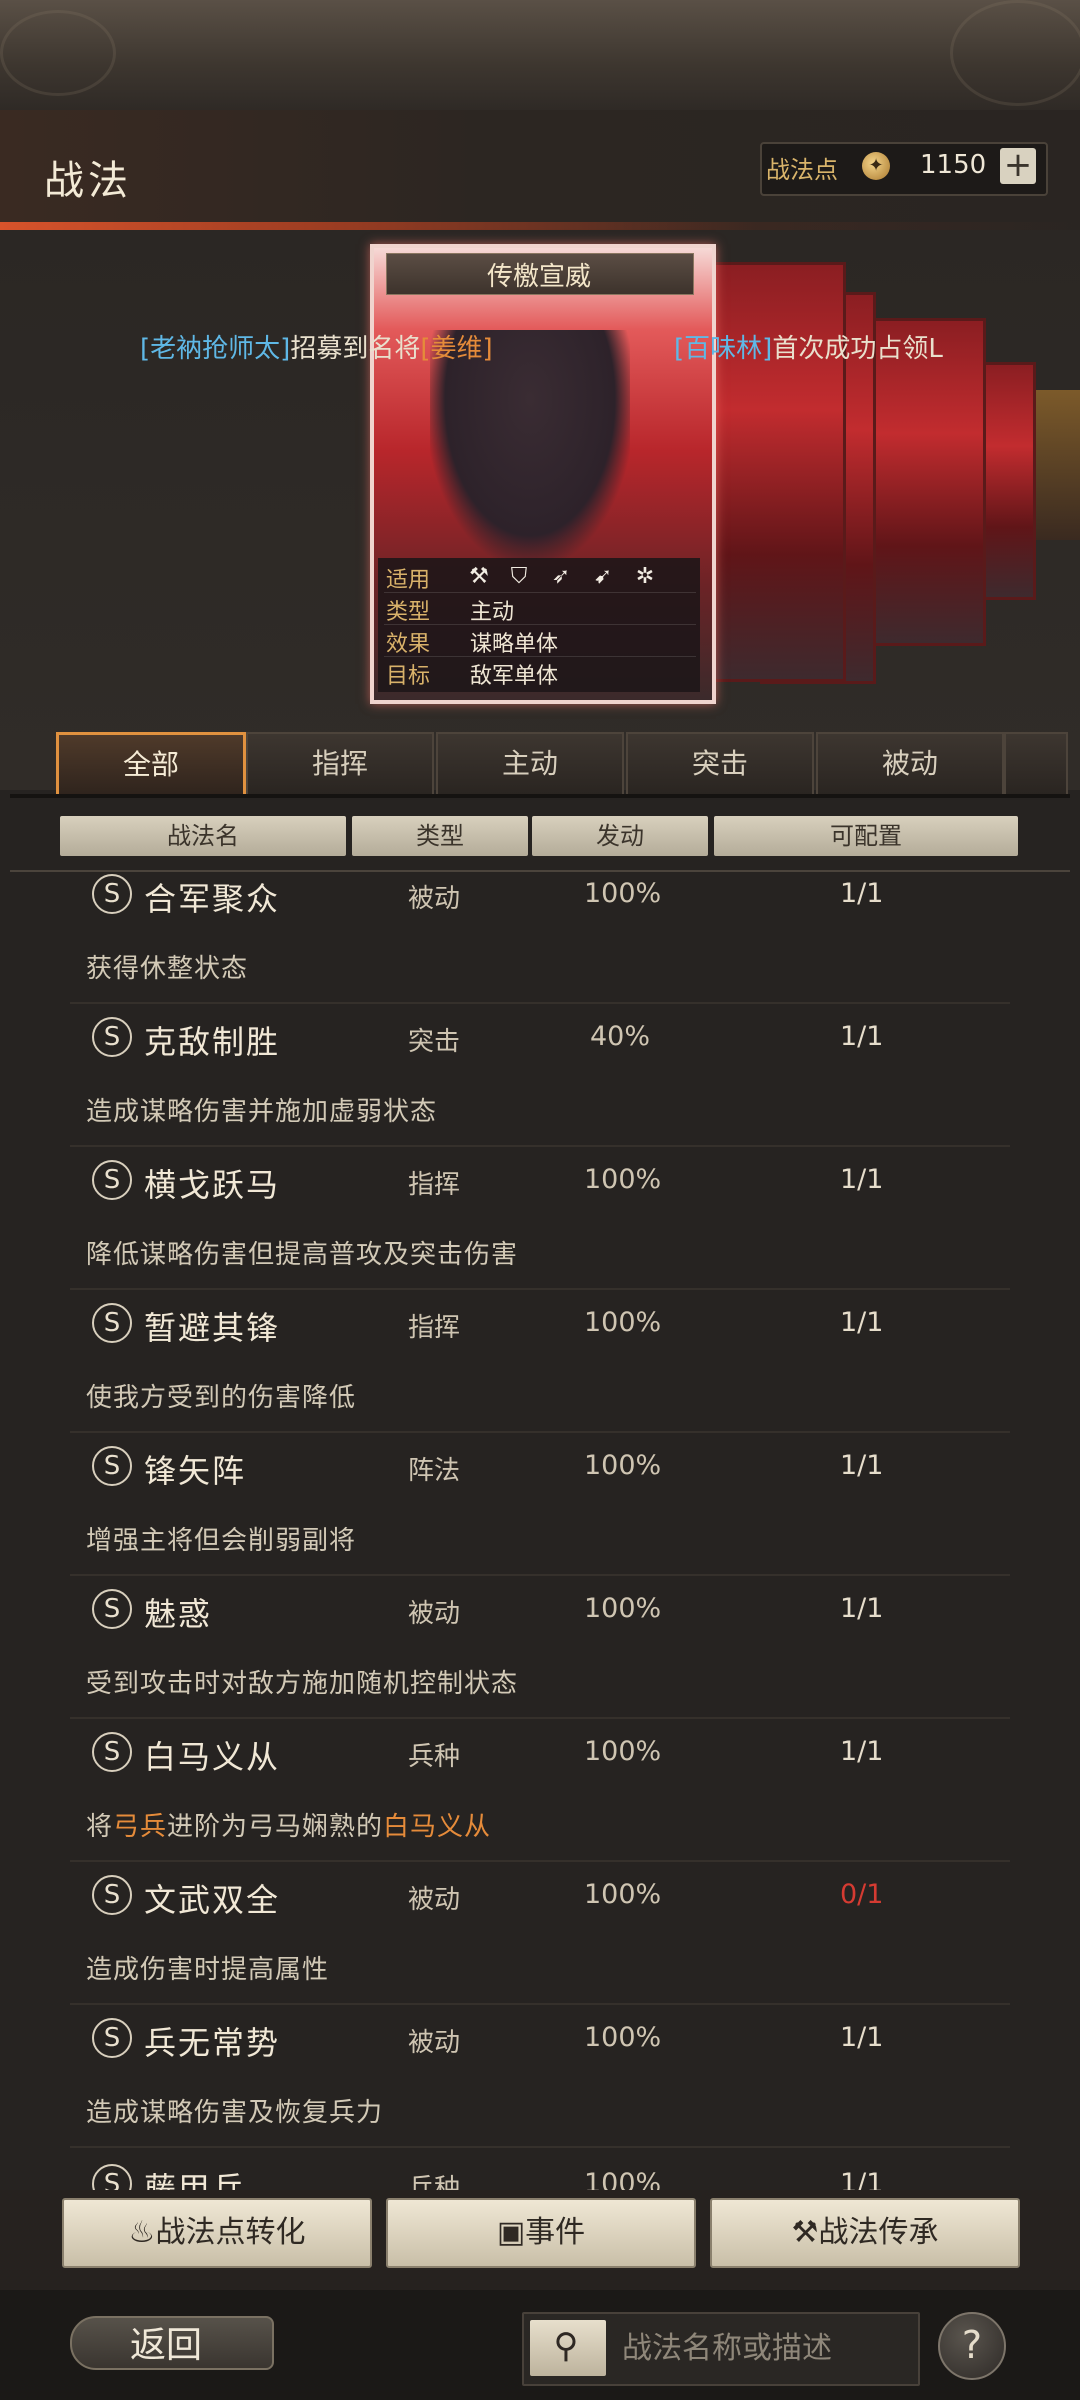 This screenshot has width=1080, height=2400. What do you see at coordinates (340, 763) in the screenshot?
I see `tab-command: 指挥` at bounding box center [340, 763].